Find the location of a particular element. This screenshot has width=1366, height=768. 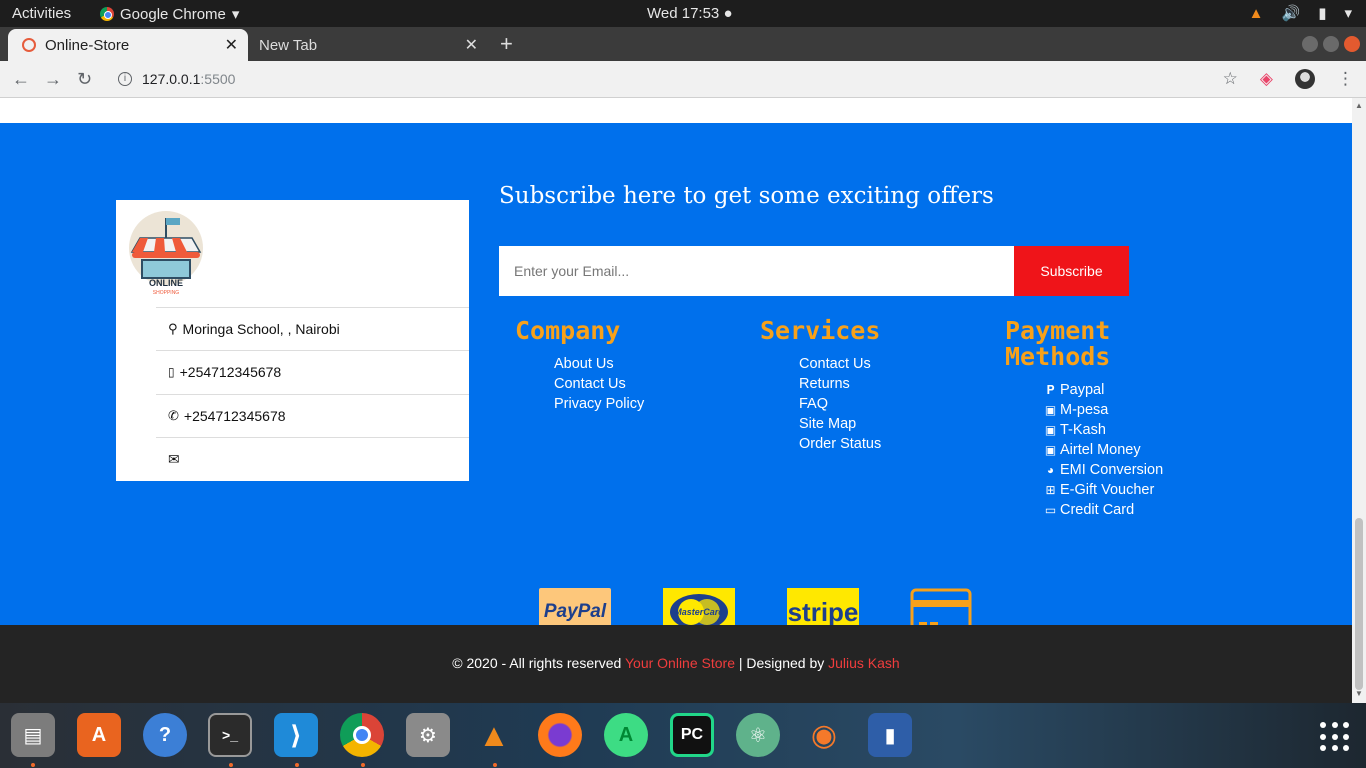

services-link-faq: FAQ is located at coordinates (840, 404).